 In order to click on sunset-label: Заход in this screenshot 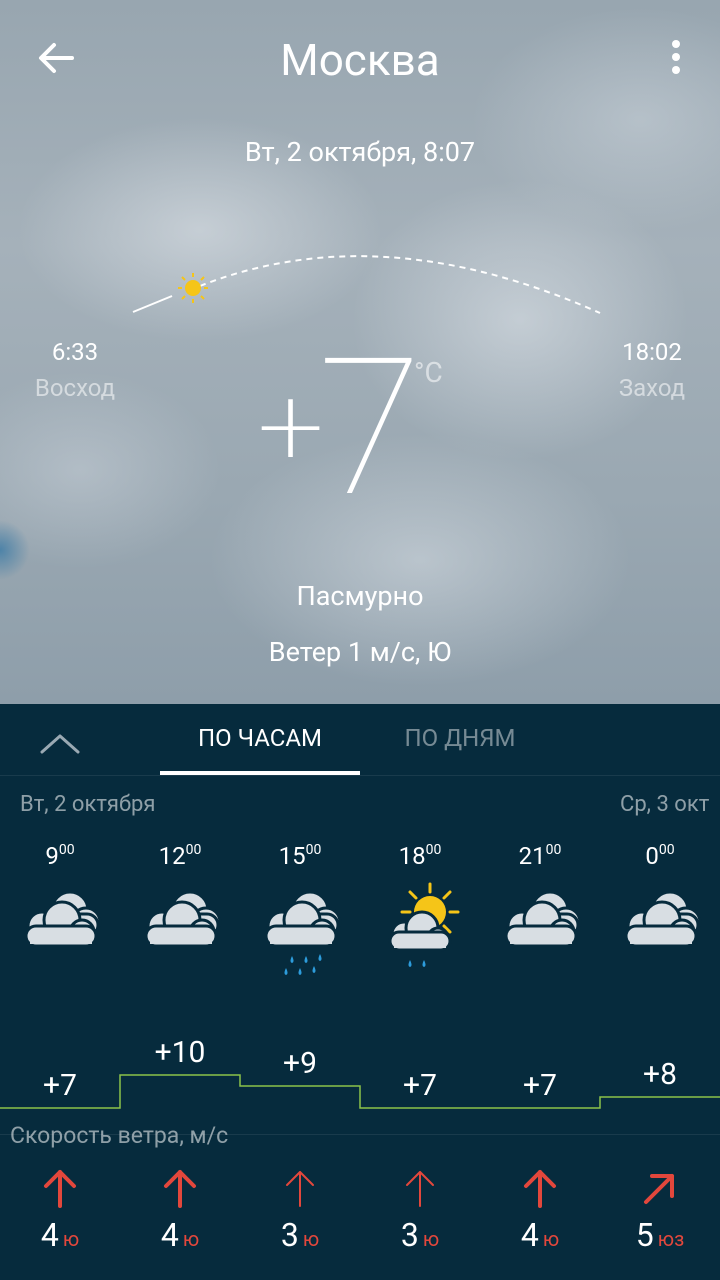, I will do `click(652, 388)`.